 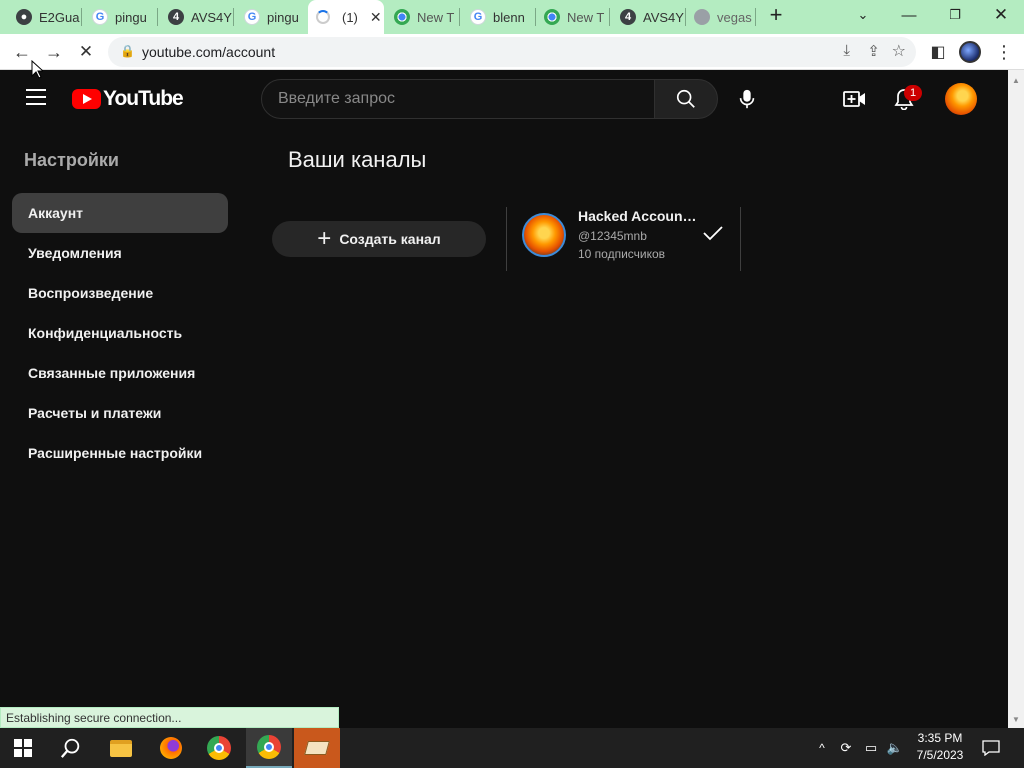 I want to click on date: 7/5/2023, so click(x=940, y=755).